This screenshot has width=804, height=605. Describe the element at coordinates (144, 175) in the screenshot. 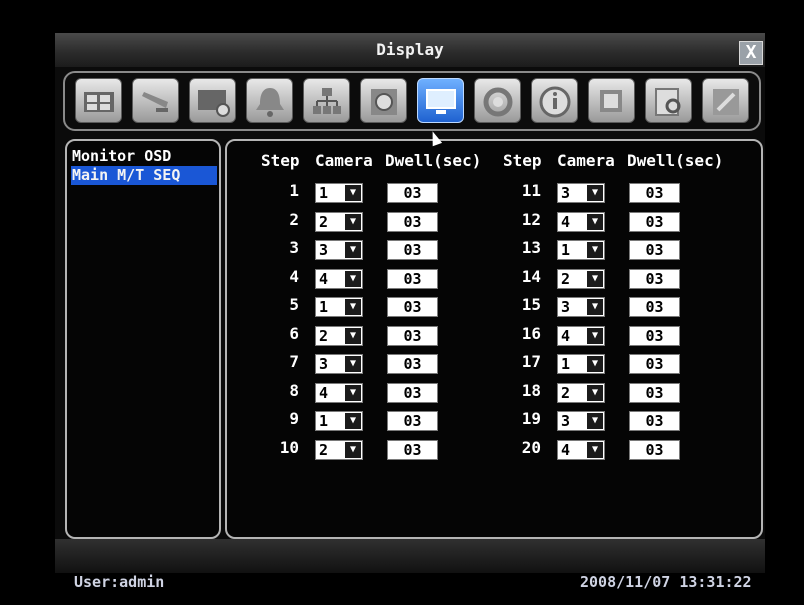

I see `sidebar-item-1: Main M/T SEQ` at that location.